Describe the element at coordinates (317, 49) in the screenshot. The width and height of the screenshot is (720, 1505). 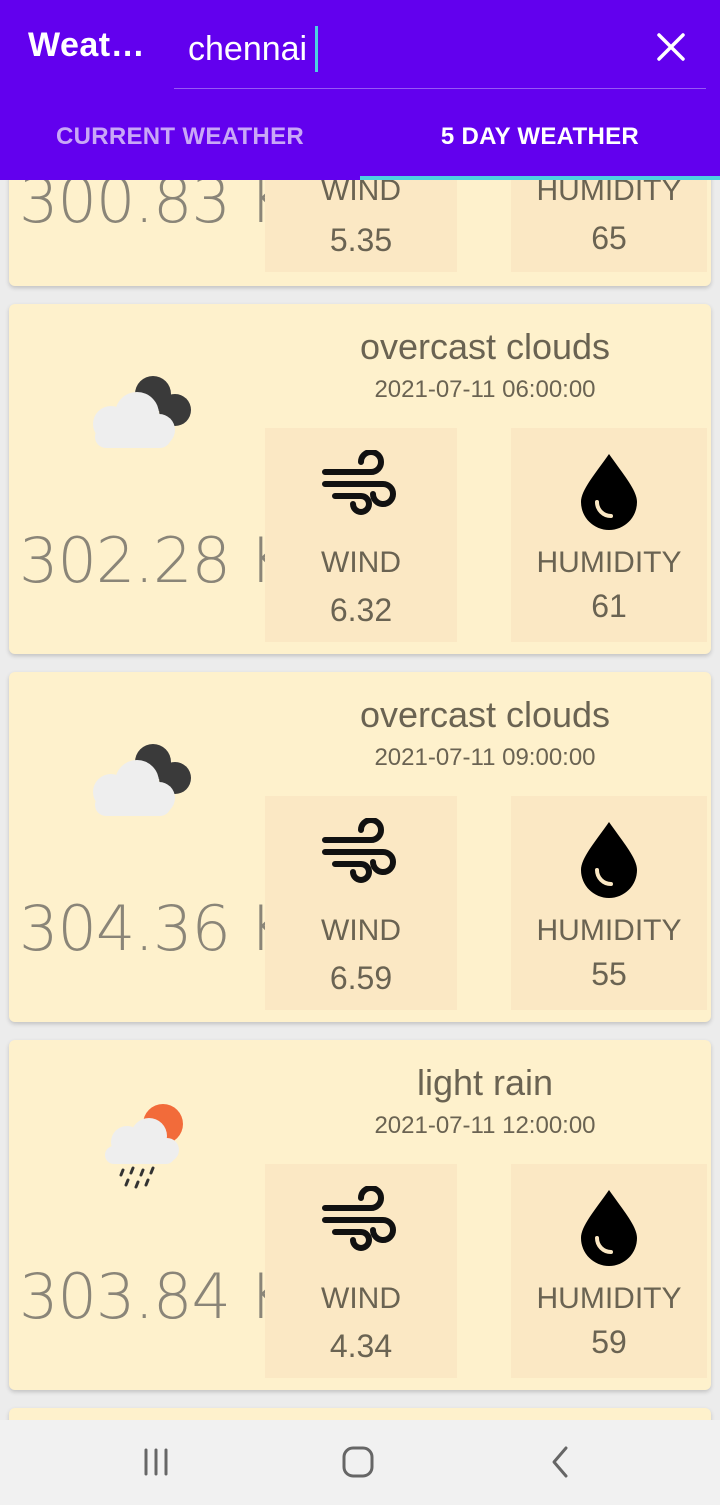
I see `text-cursor` at that location.